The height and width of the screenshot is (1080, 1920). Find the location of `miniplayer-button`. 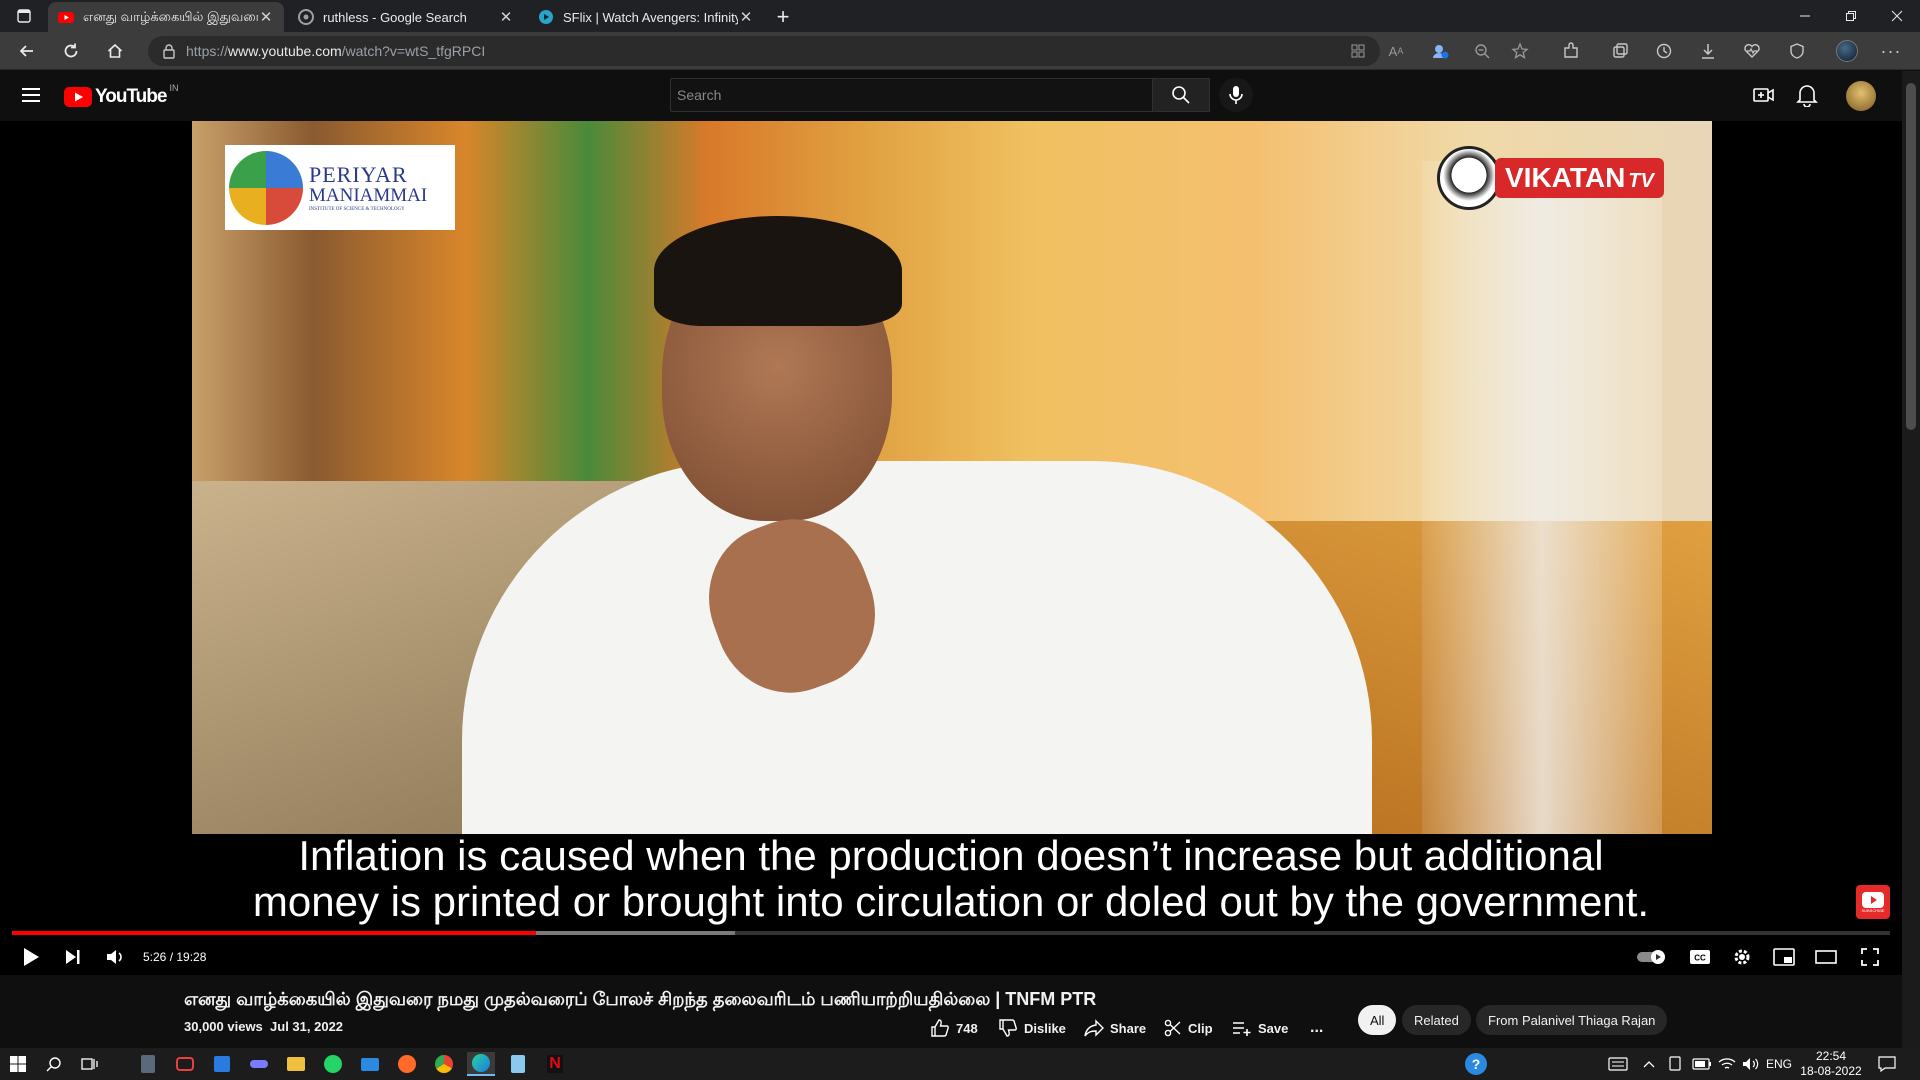

miniplayer-button is located at coordinates (1784, 957).